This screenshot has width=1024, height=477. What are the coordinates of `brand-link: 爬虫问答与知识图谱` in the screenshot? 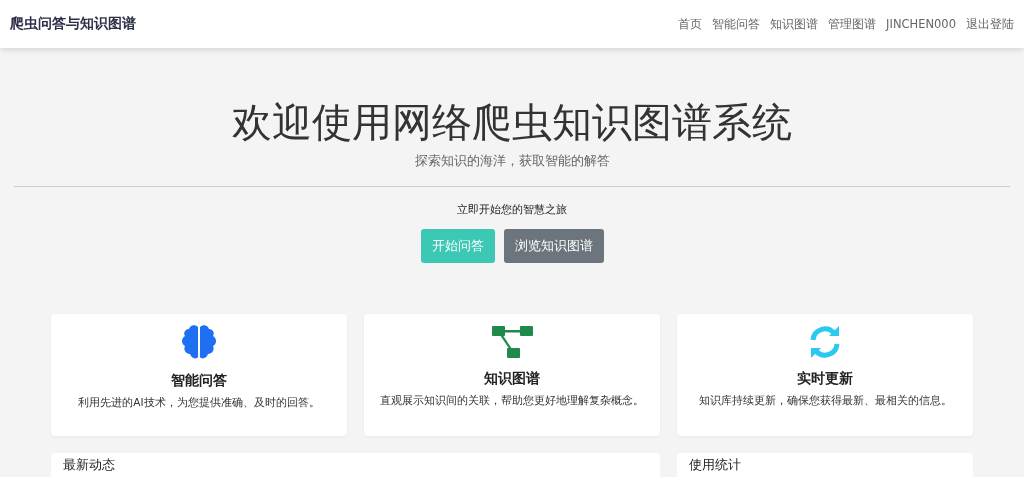 It's located at (73, 24).